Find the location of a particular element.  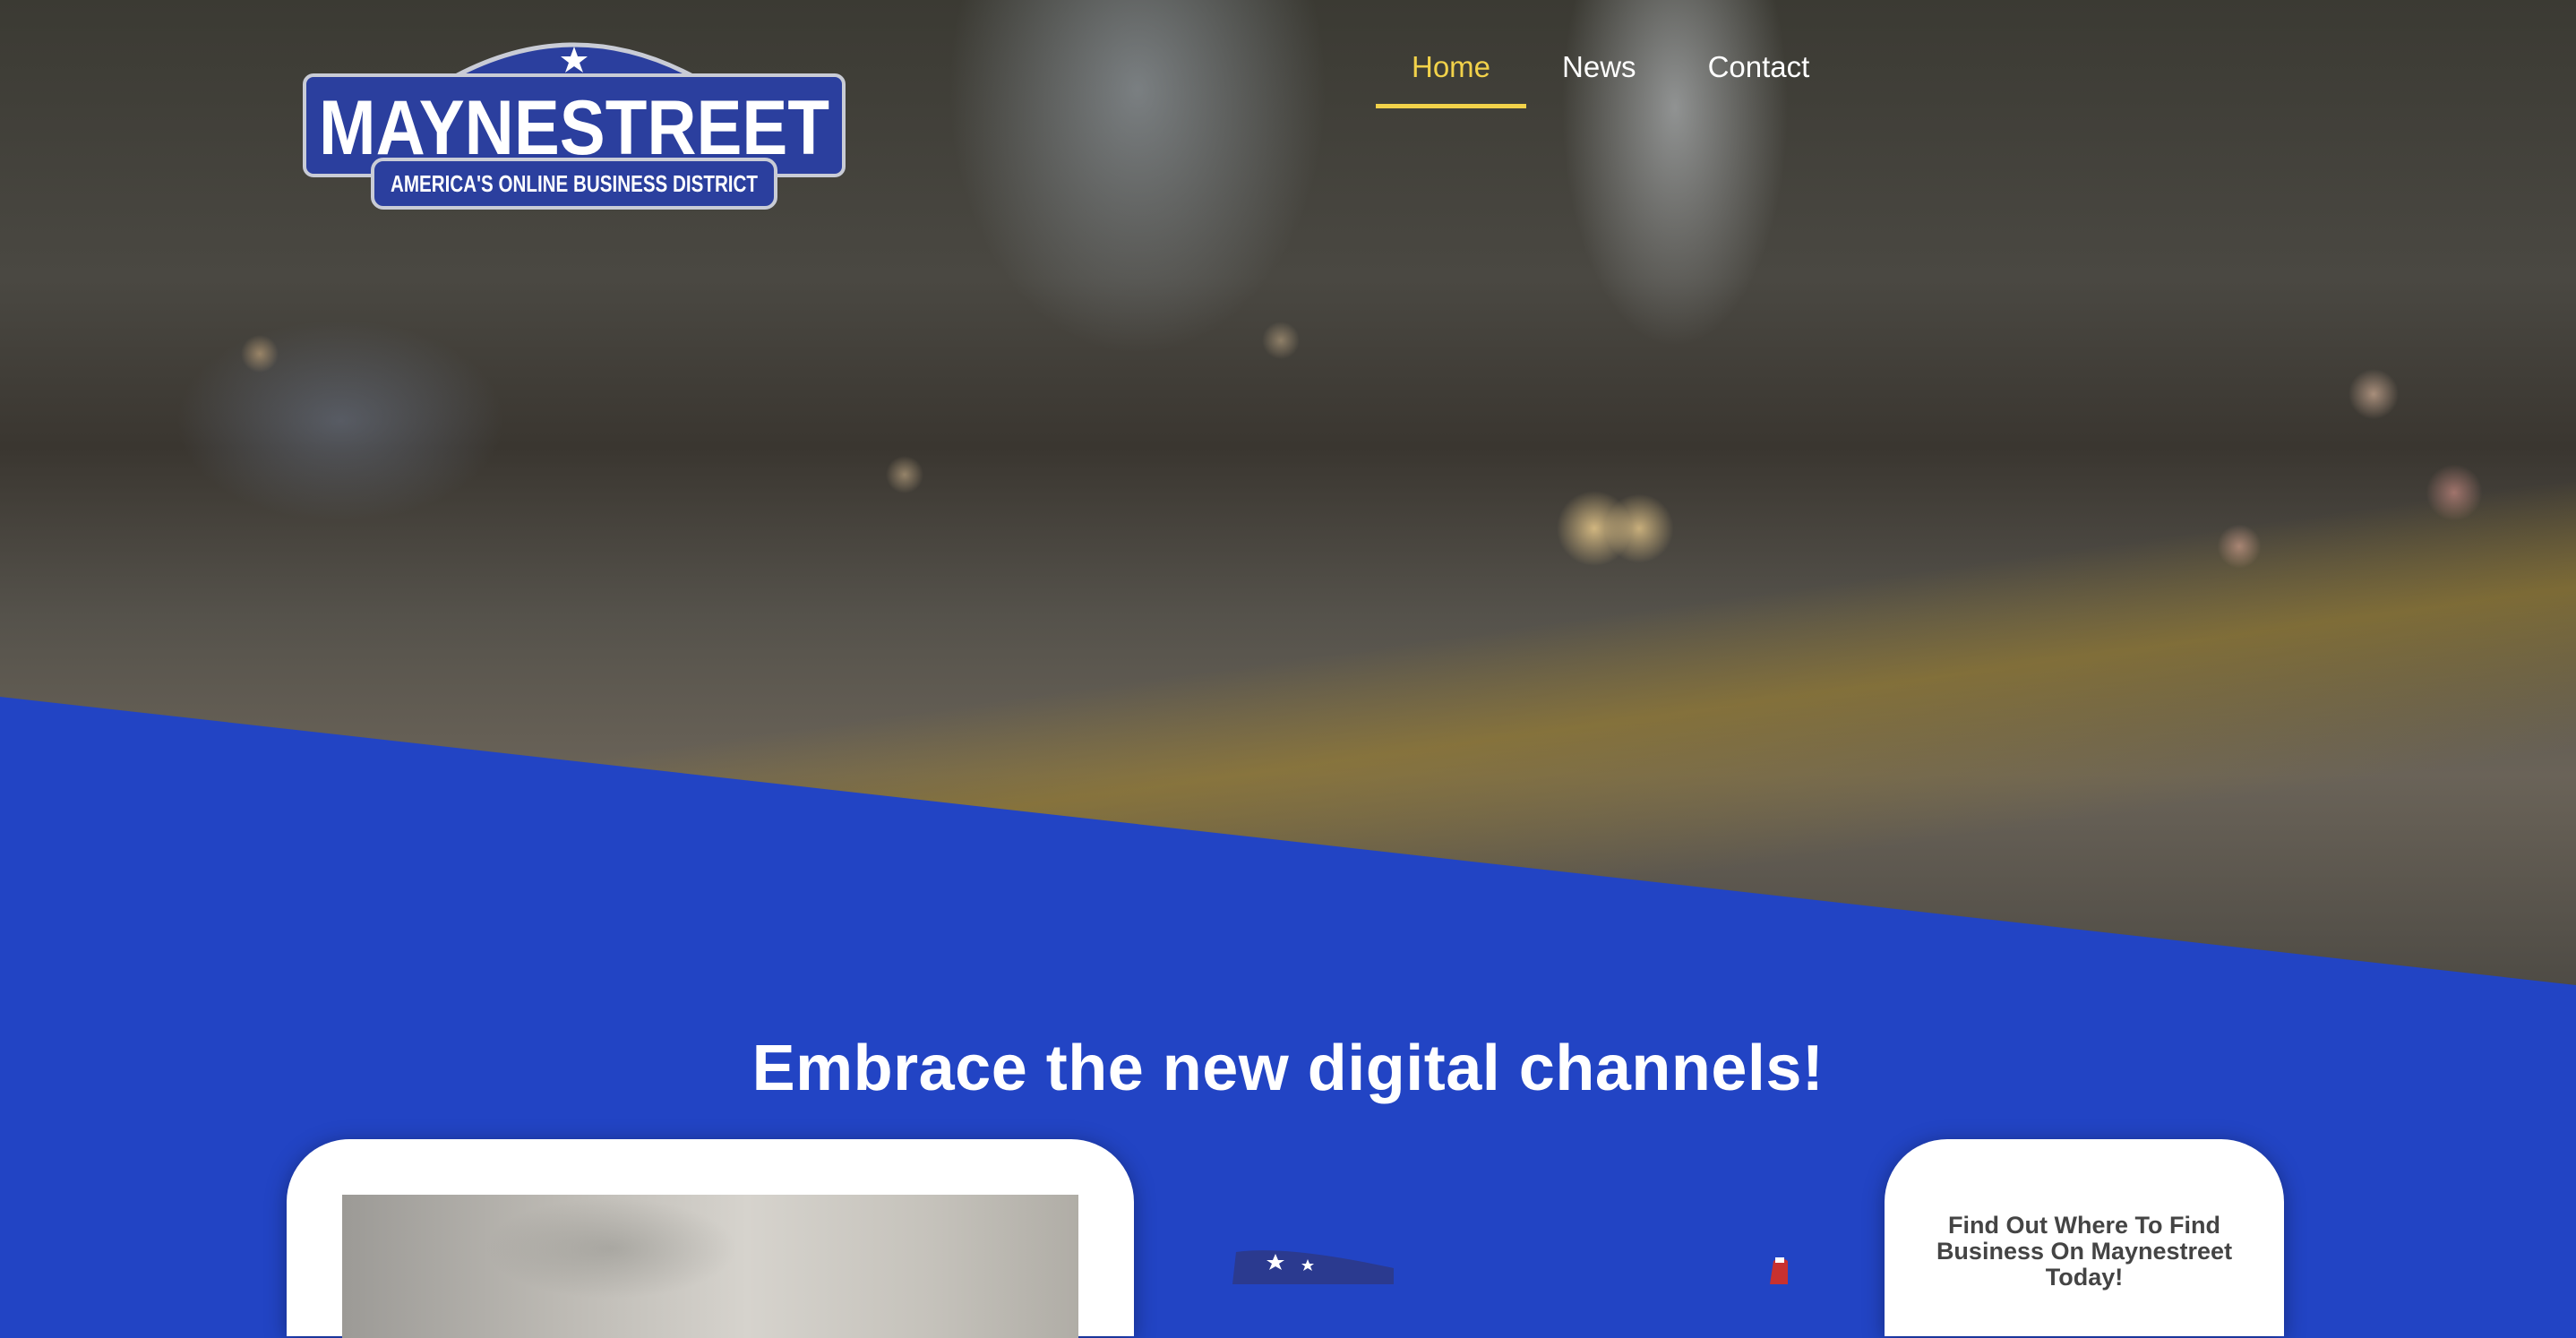

nav-news-label: News is located at coordinates (1599, 66).